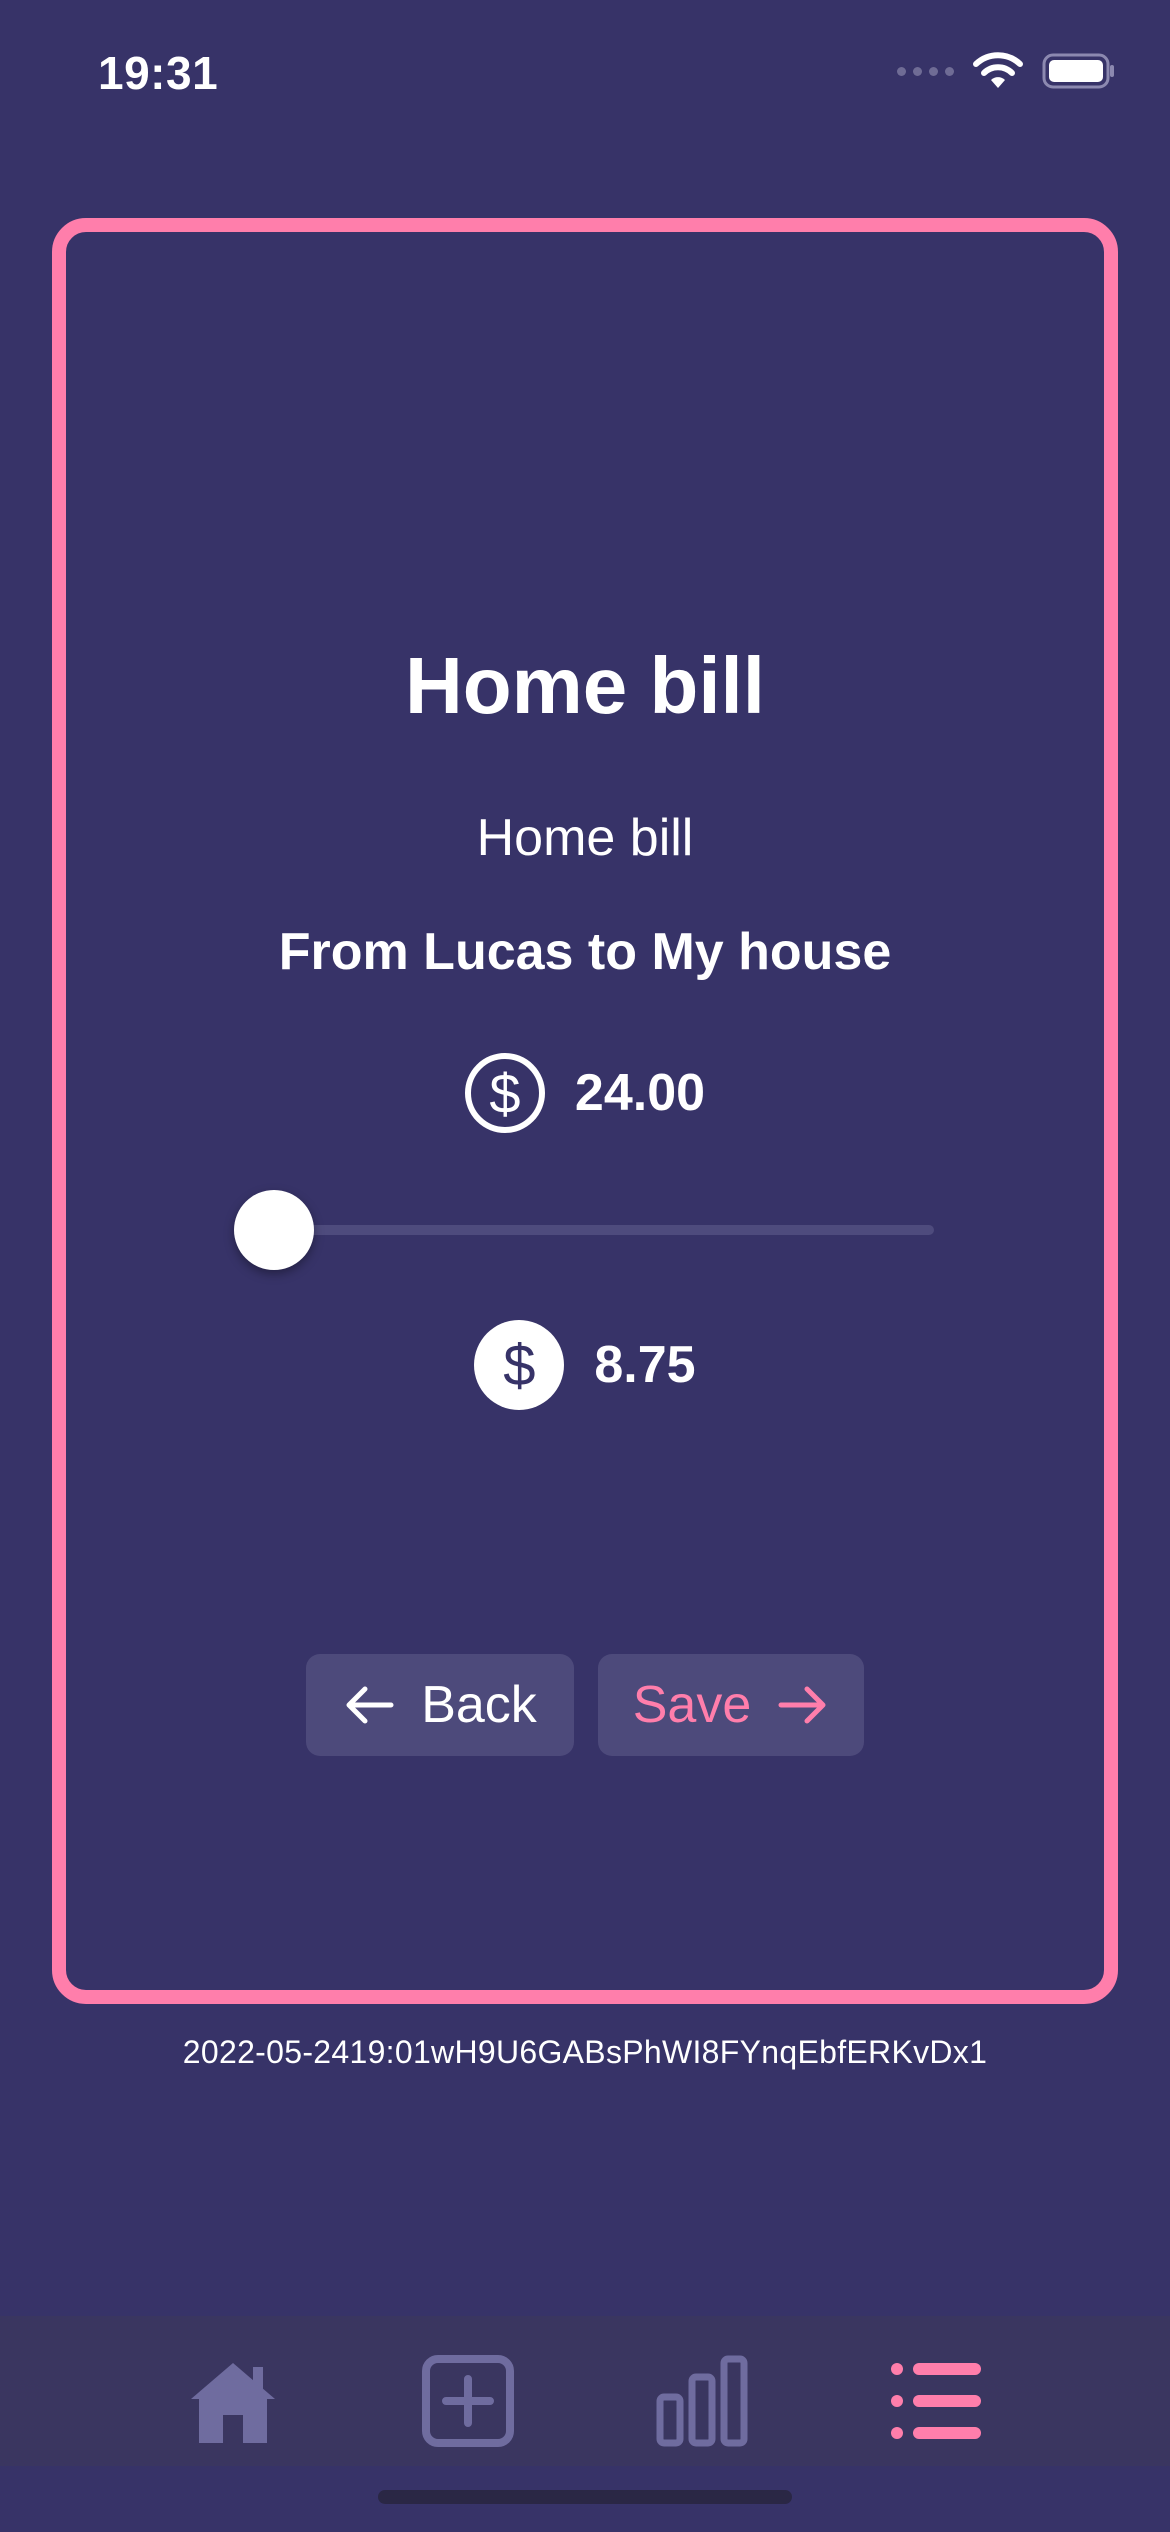 This screenshot has width=1170, height=2532. I want to click on slider-thumb, so click(274, 1230).